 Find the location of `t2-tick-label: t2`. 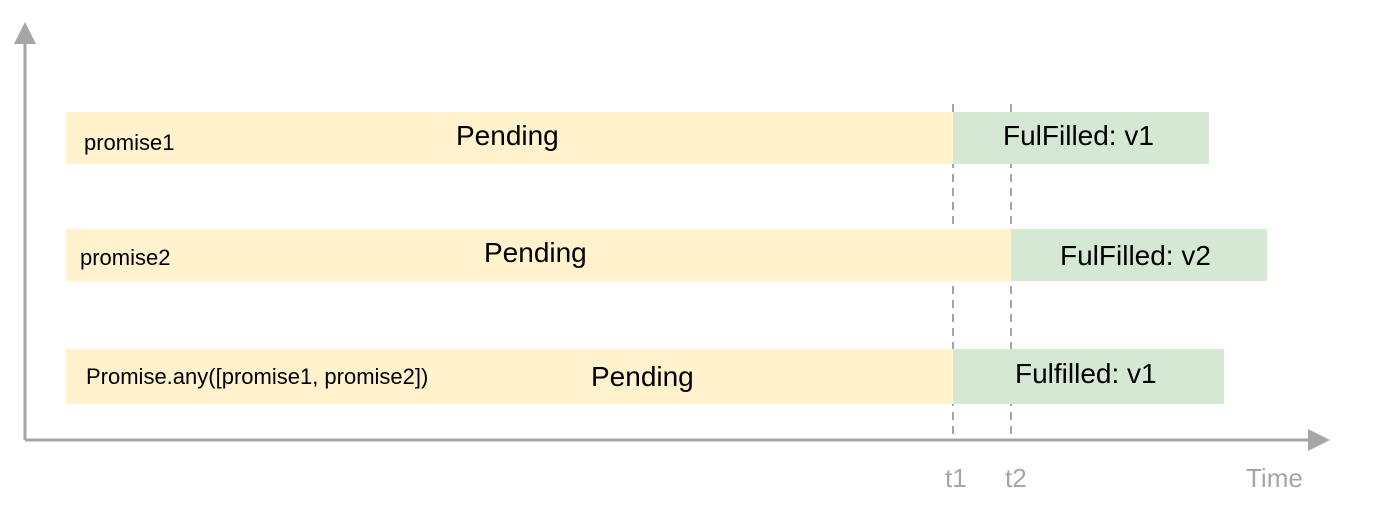

t2-tick-label: t2 is located at coordinates (1016, 478).